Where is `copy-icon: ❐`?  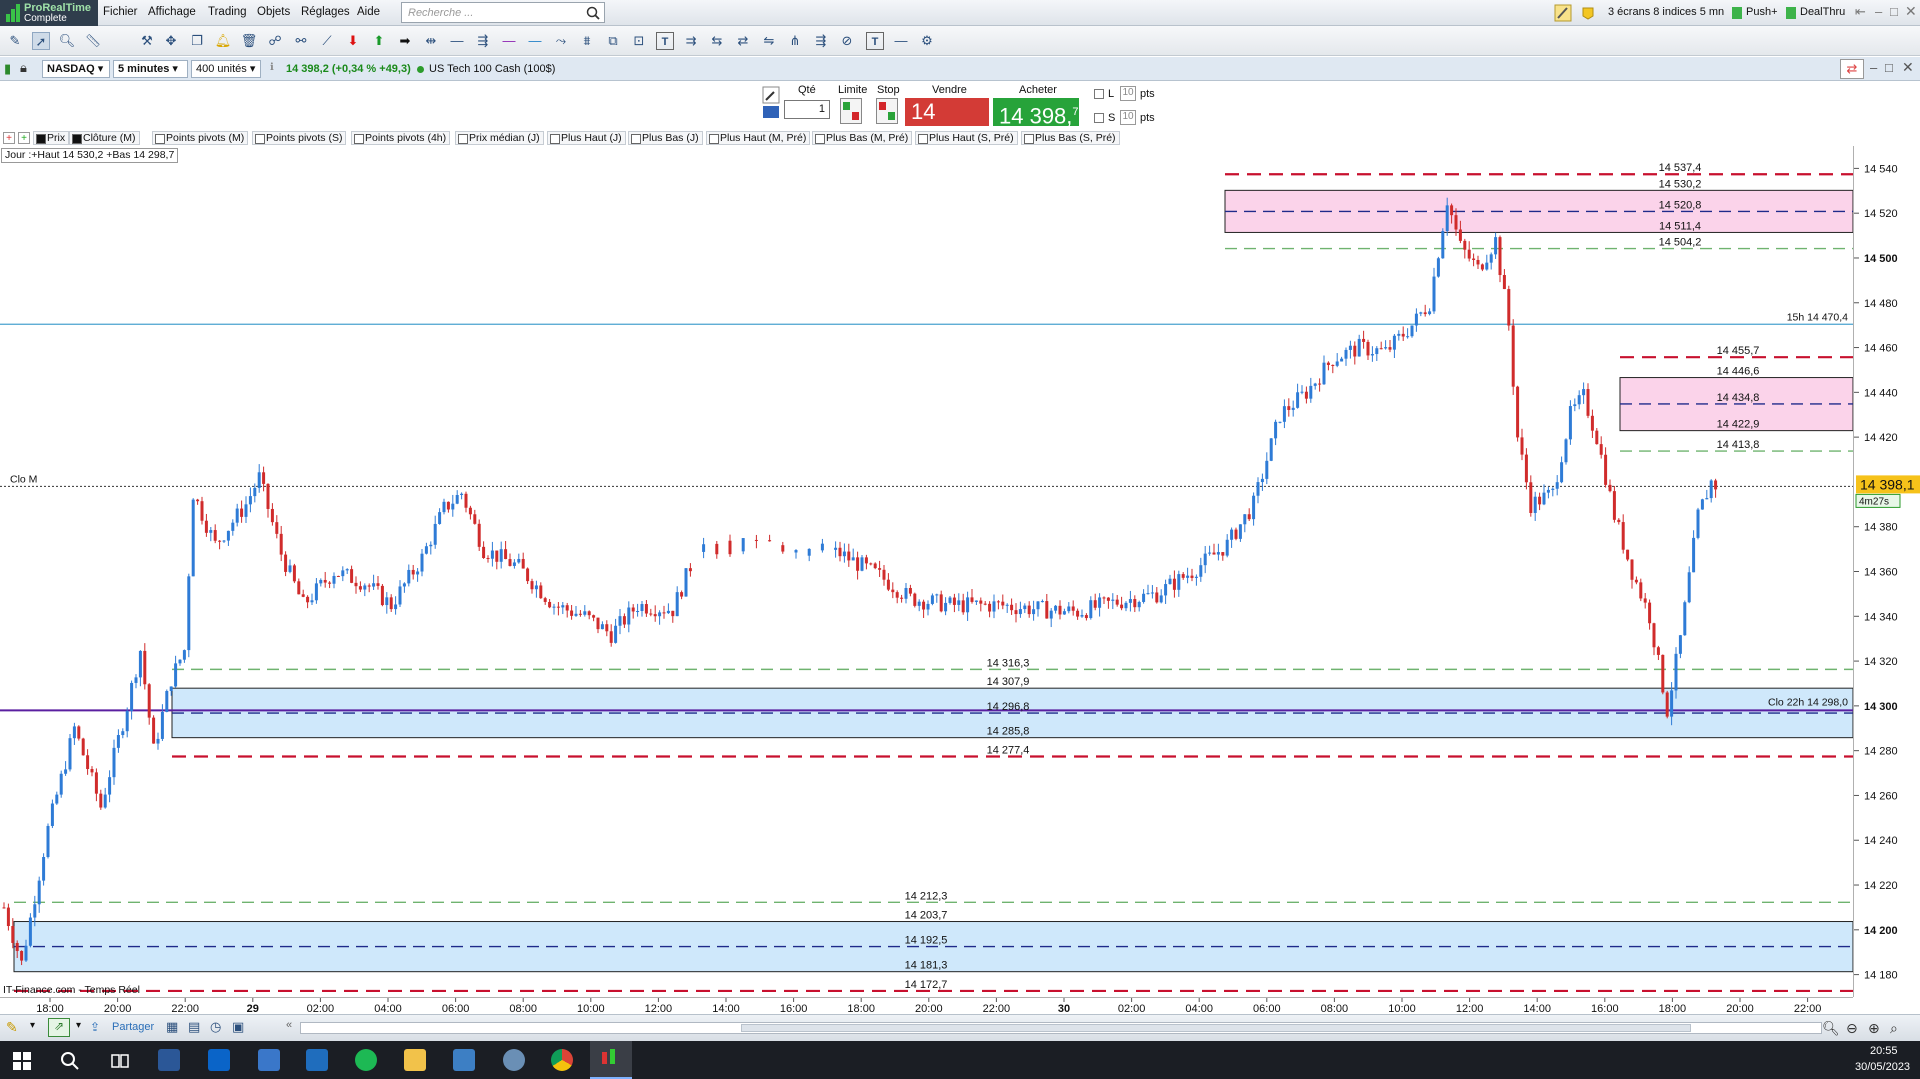
copy-icon: ❐ is located at coordinates (197, 41).